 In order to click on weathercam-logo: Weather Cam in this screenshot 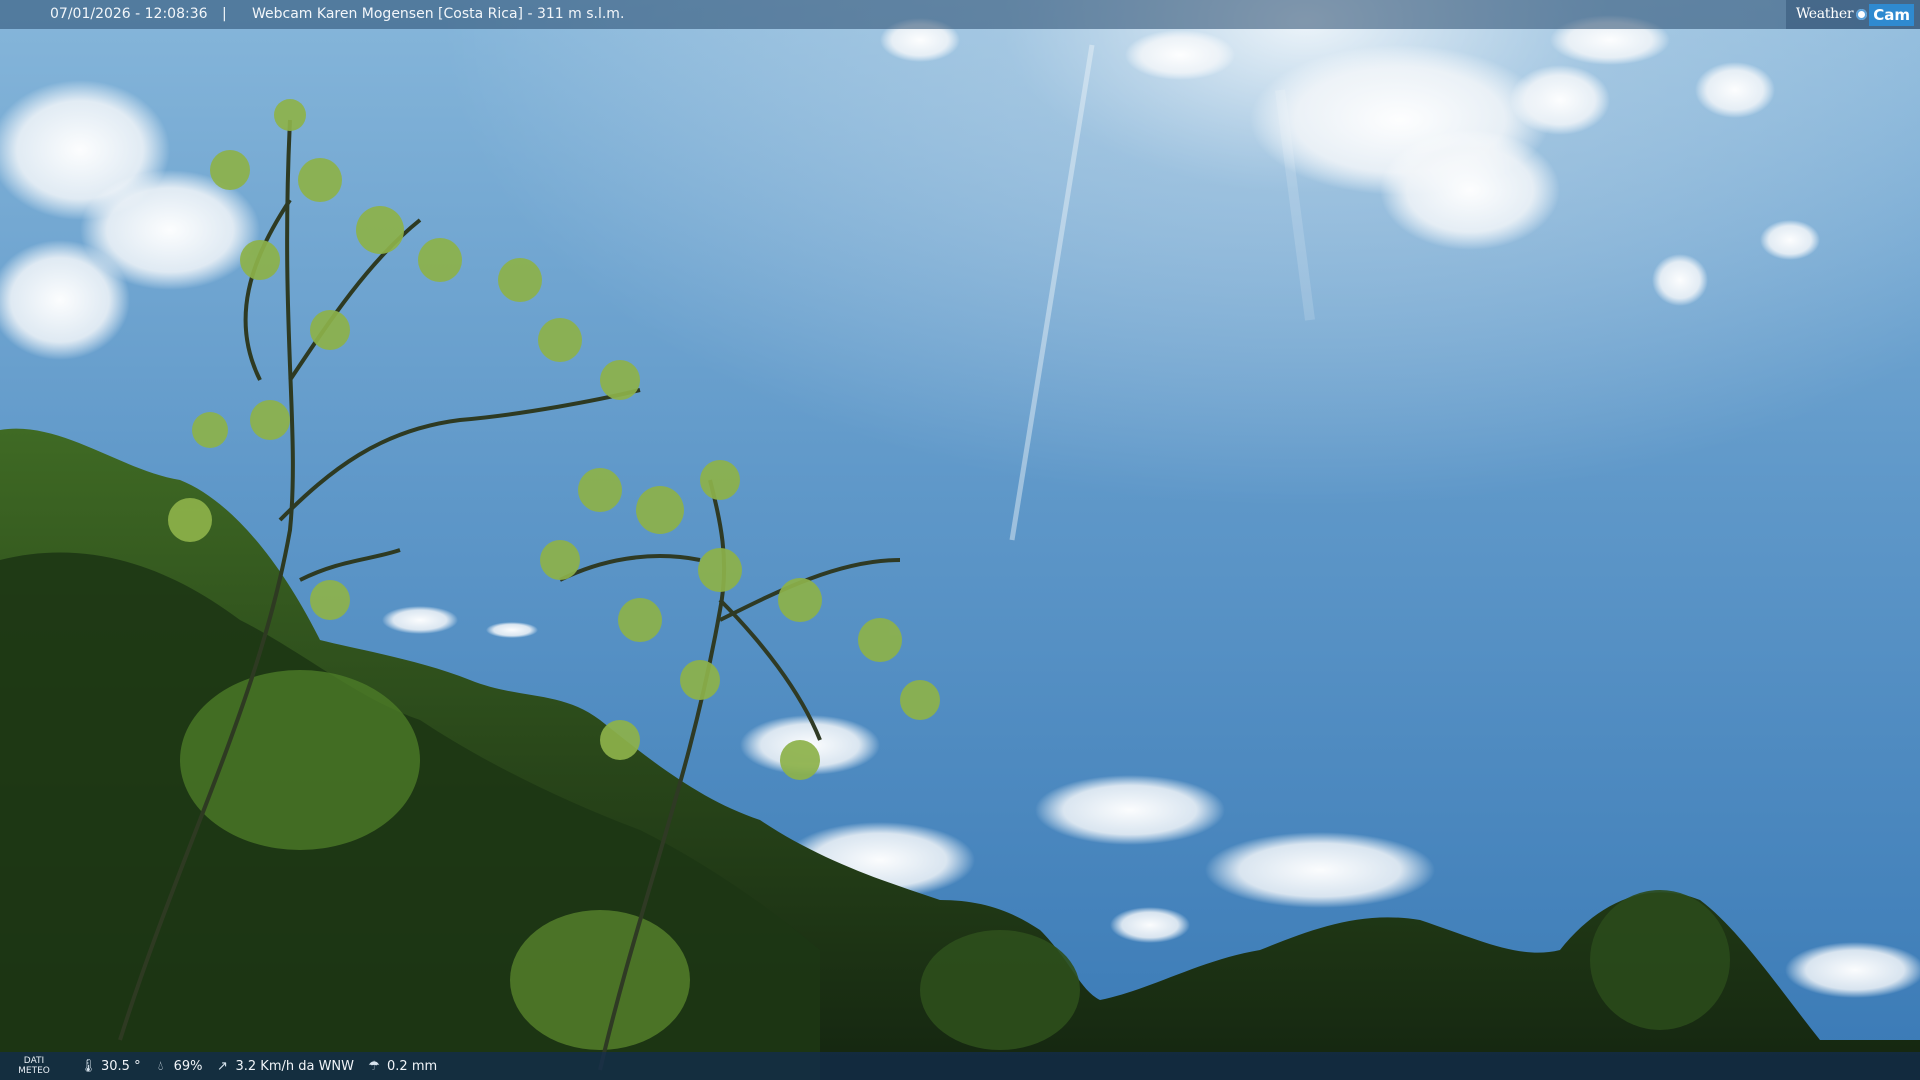, I will do `click(1852, 14)`.